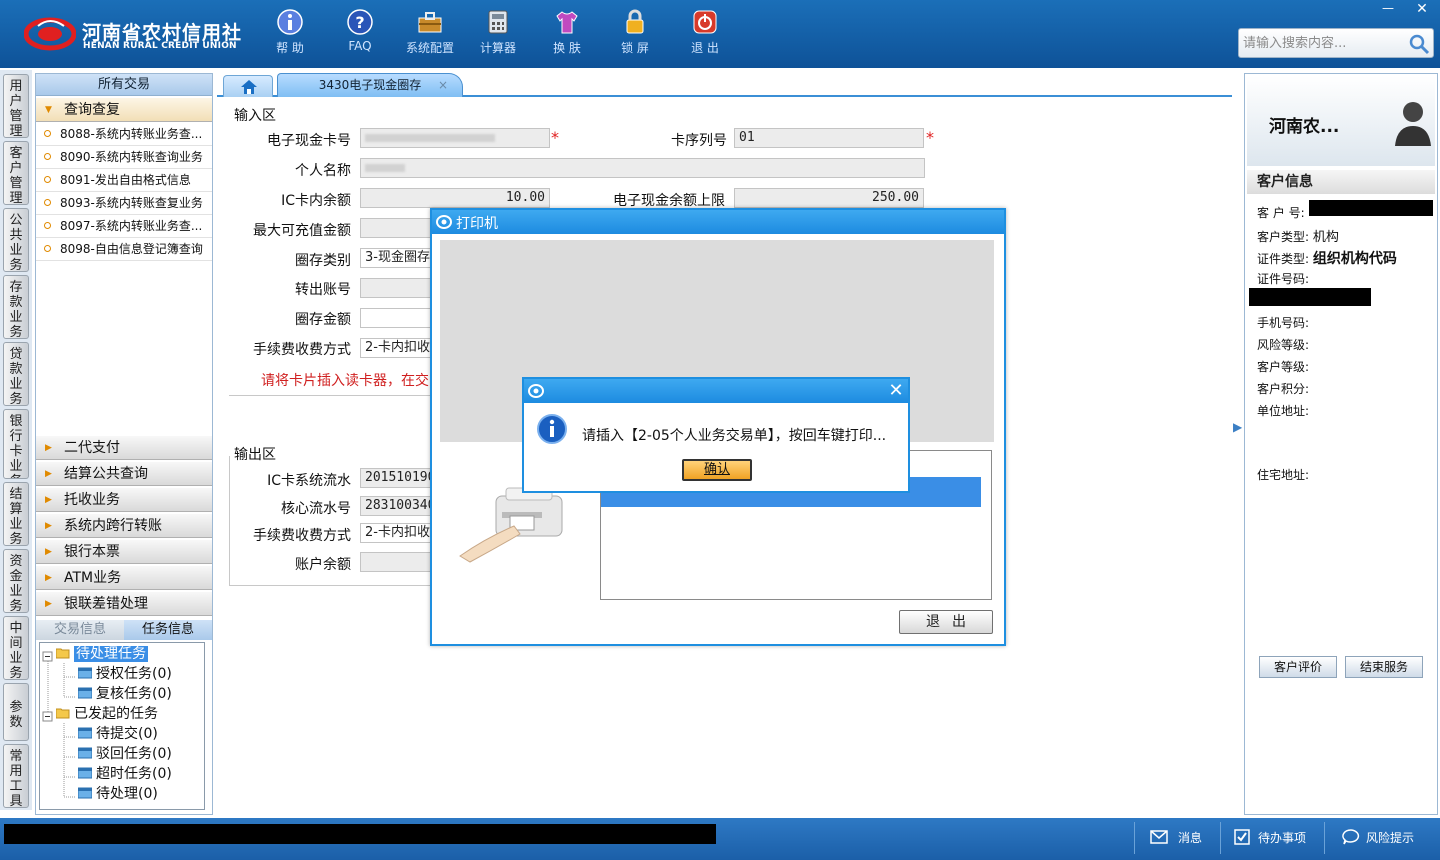 This screenshot has height=860, width=1440. Describe the element at coordinates (92, 110) in the screenshot. I see `group-label: 查询查复` at that location.